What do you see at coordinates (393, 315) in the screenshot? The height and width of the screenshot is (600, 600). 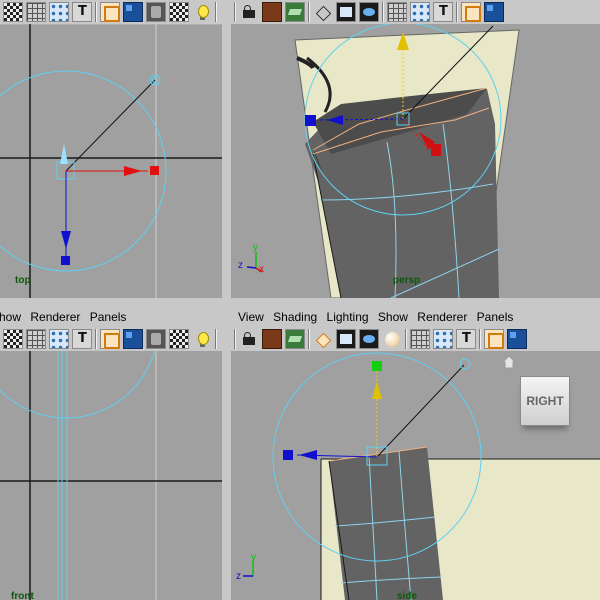 I see `menu-show: Show` at bounding box center [393, 315].